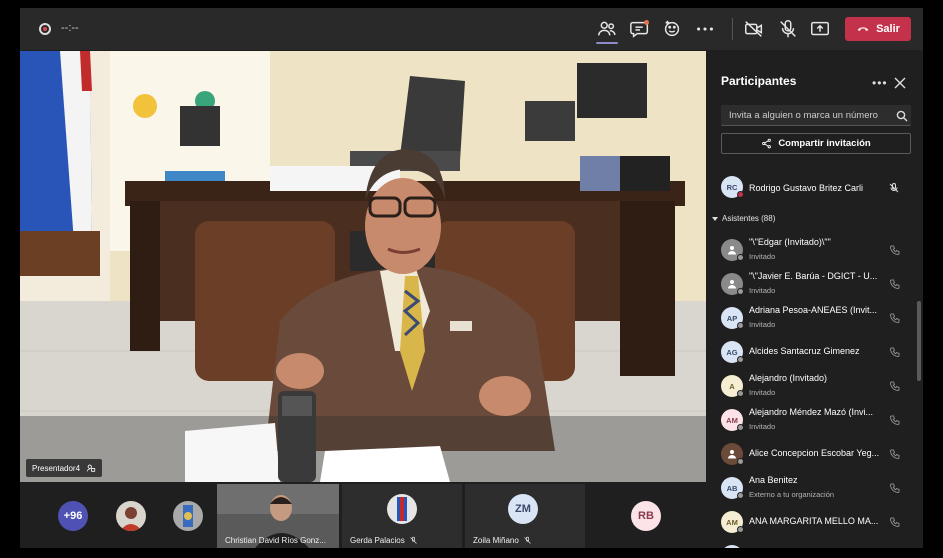 The width and height of the screenshot is (943, 558). What do you see at coordinates (56, 468) in the screenshot?
I see `presenter-name: Presentador4` at bounding box center [56, 468].